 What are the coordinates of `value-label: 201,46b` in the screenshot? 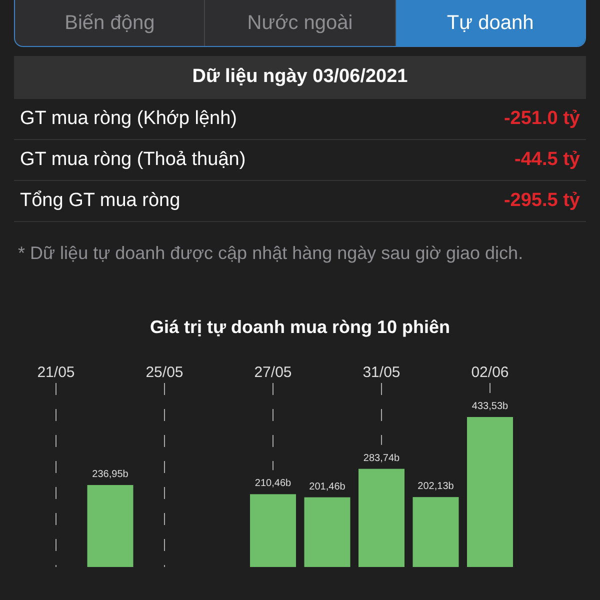 It's located at (327, 486).